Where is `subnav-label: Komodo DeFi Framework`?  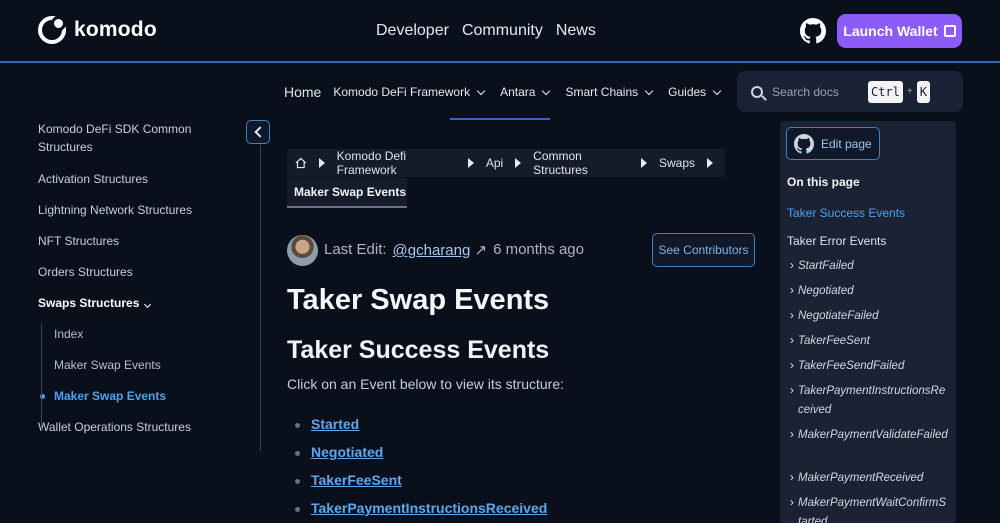
subnav-label: Komodo DeFi Framework is located at coordinates (402, 92).